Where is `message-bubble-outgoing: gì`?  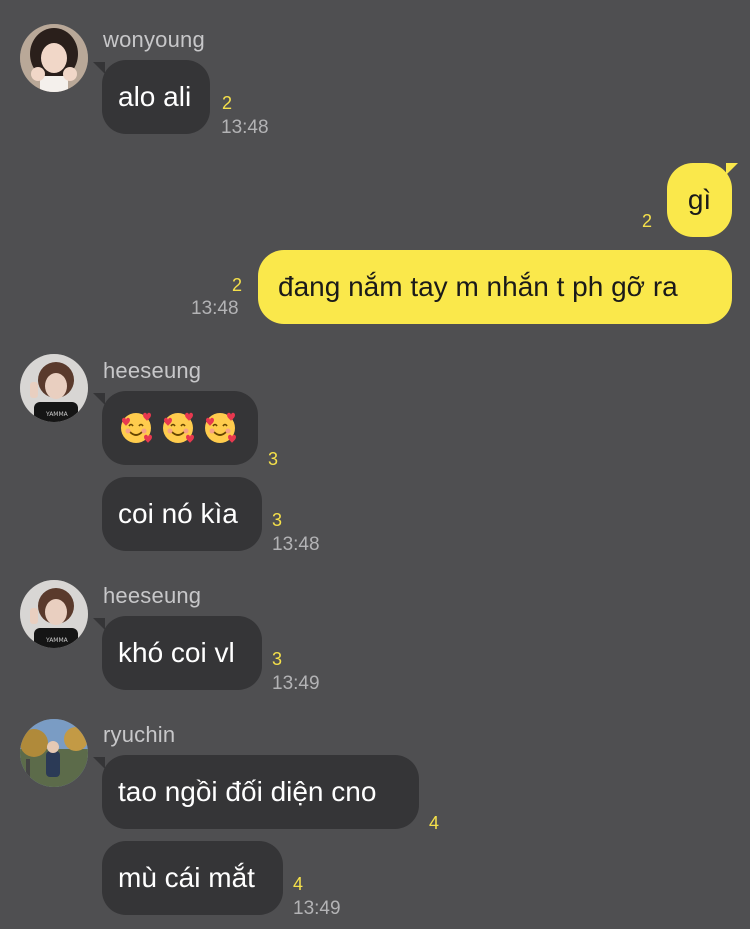 message-bubble-outgoing: gì is located at coordinates (699, 200).